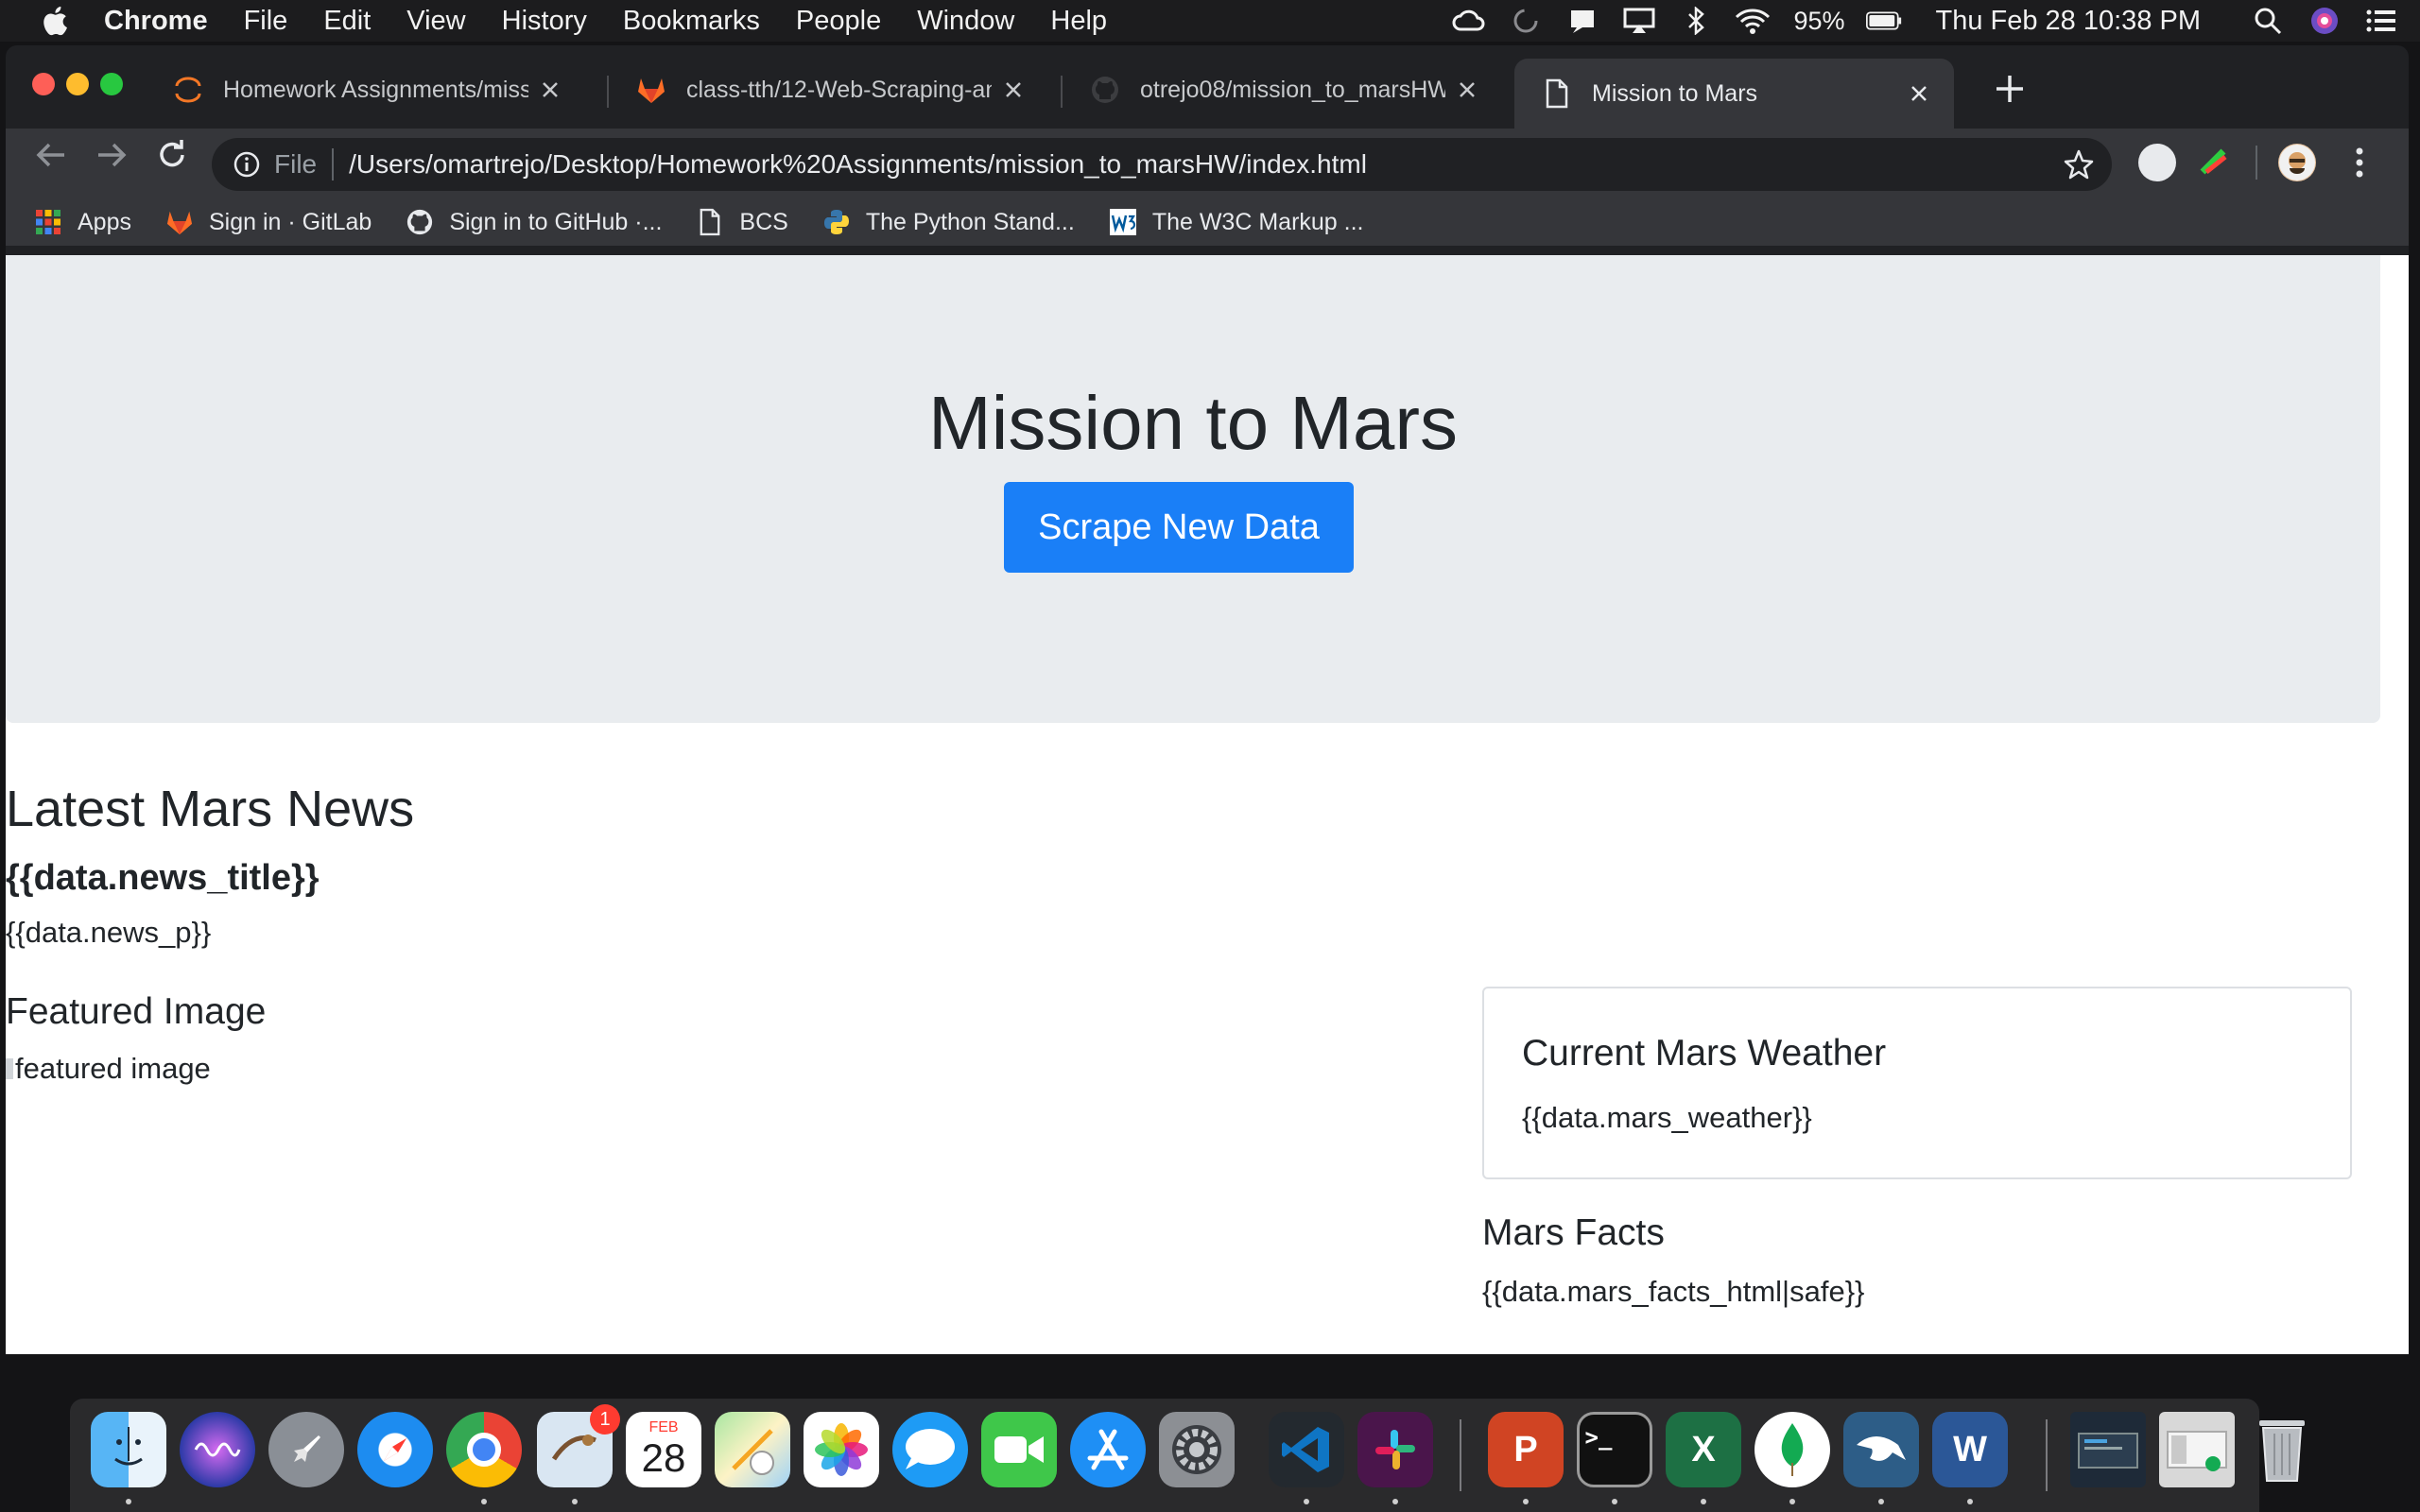  I want to click on new-tab-plus-icon, so click(2010, 89).